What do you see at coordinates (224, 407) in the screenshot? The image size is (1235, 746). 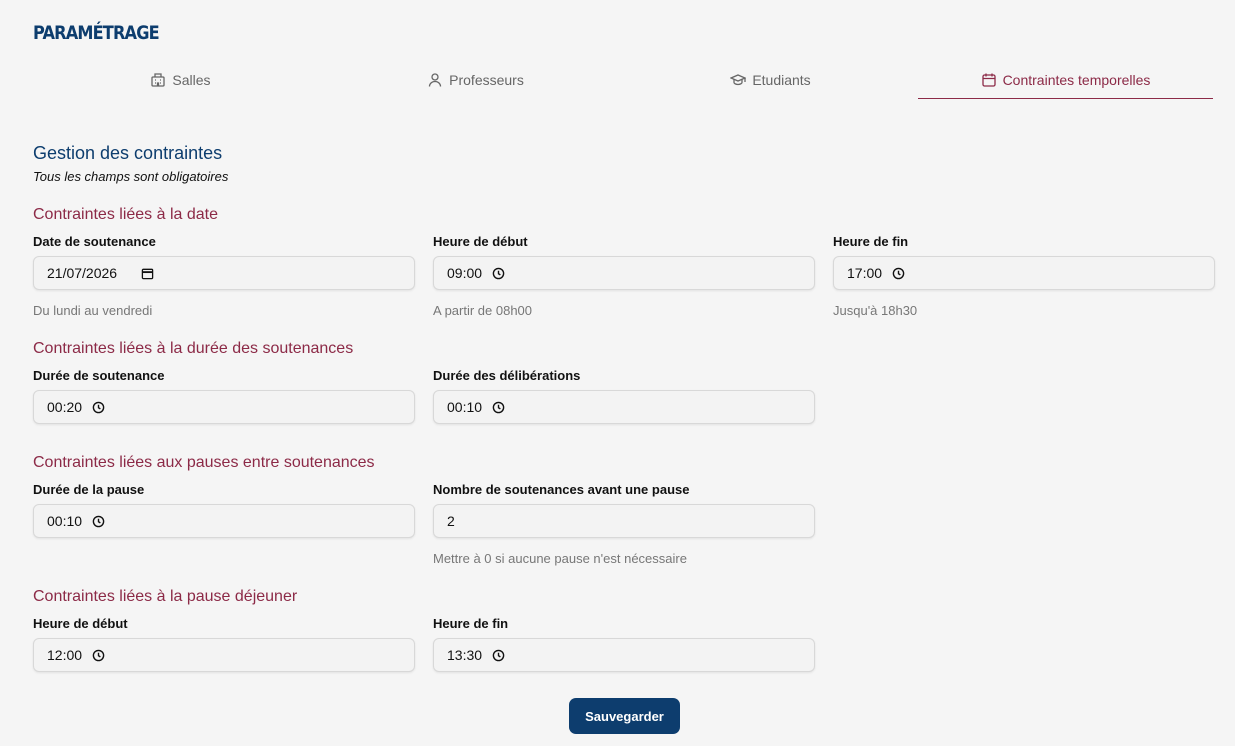 I see `defense-duration-input: 00:20` at bounding box center [224, 407].